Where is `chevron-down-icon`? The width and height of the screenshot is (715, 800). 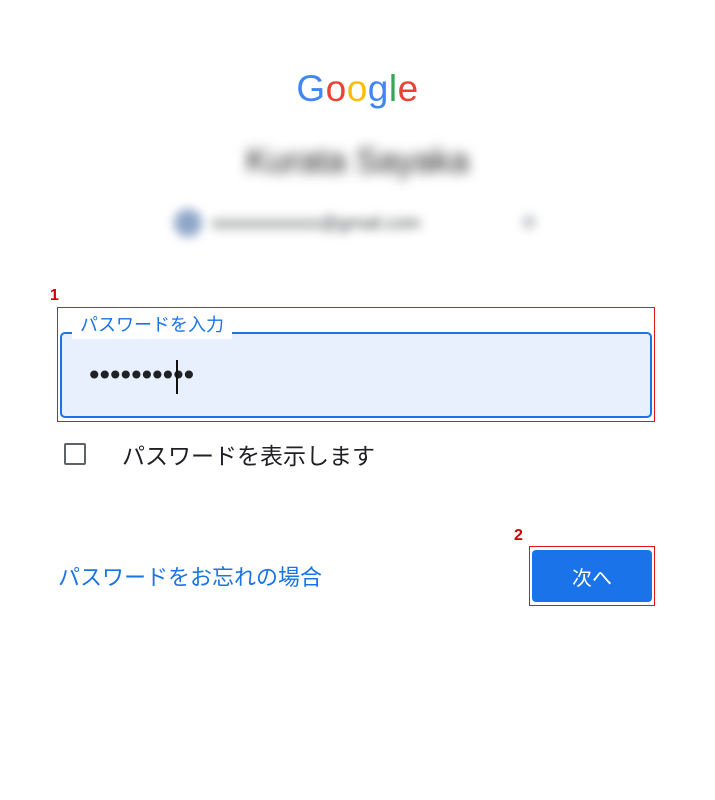 chevron-down-icon is located at coordinates (529, 222).